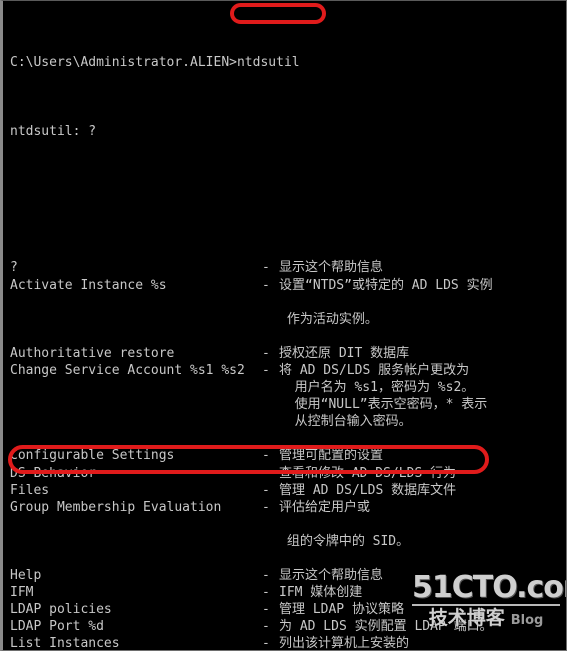 This screenshot has height=651, width=567. I want to click on help-row: LDAP Port %d - 为 AD LDS 实例配置 LDAP 端口。, so click(288, 626).